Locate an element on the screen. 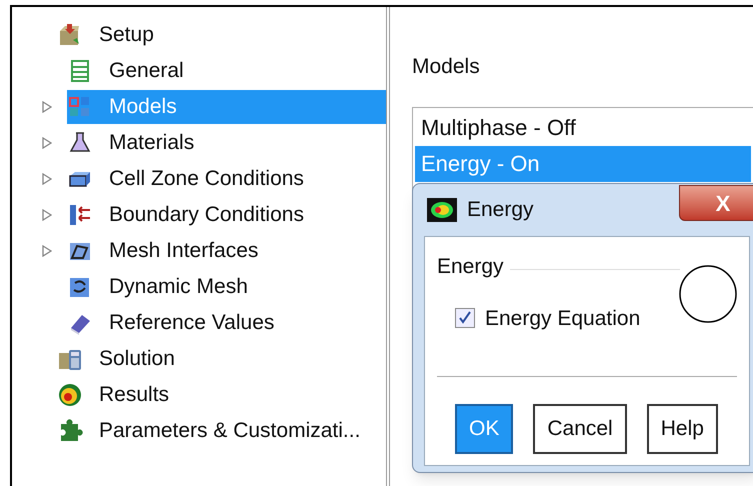  tree-item: Boundary Conditions is located at coordinates (226, 215).